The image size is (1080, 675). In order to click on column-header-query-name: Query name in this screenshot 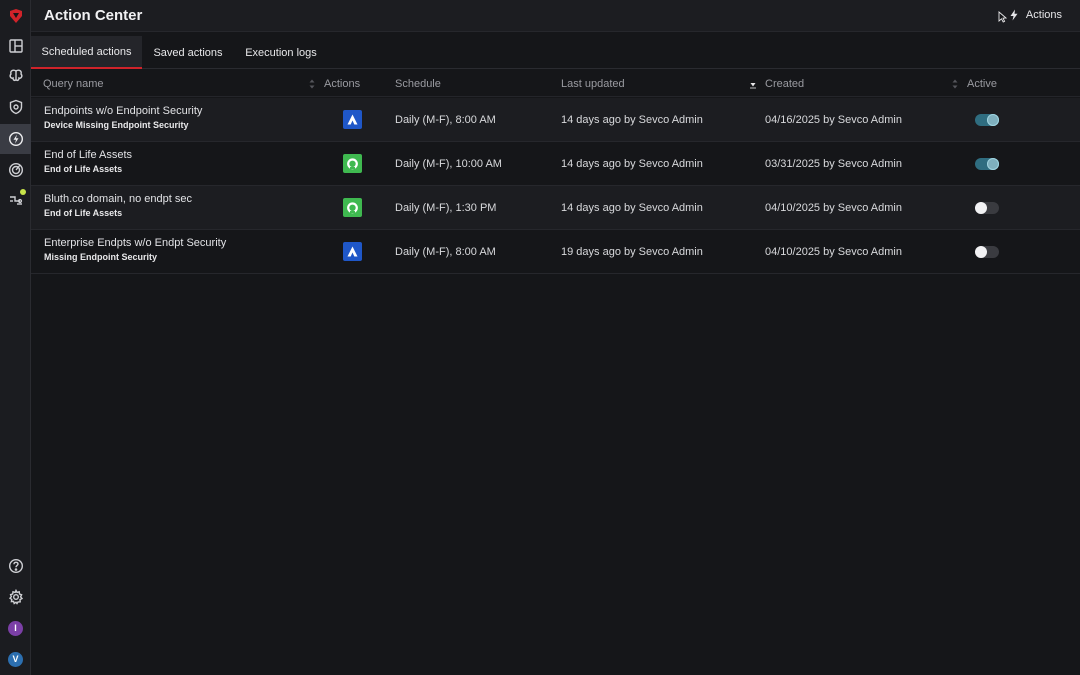, I will do `click(73, 84)`.